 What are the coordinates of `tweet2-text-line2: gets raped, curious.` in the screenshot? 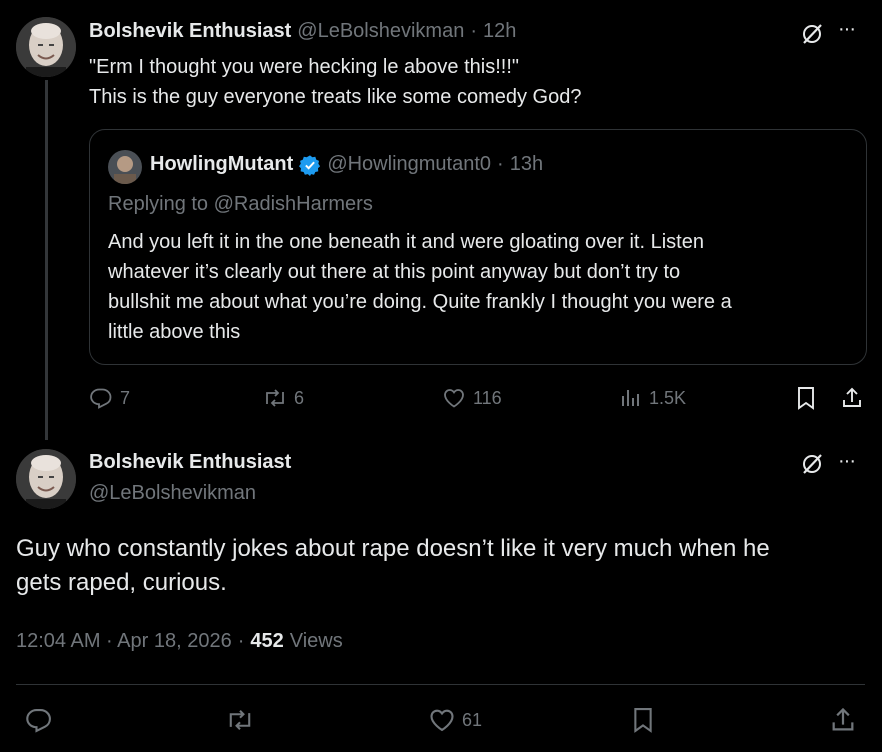 It's located at (121, 582).